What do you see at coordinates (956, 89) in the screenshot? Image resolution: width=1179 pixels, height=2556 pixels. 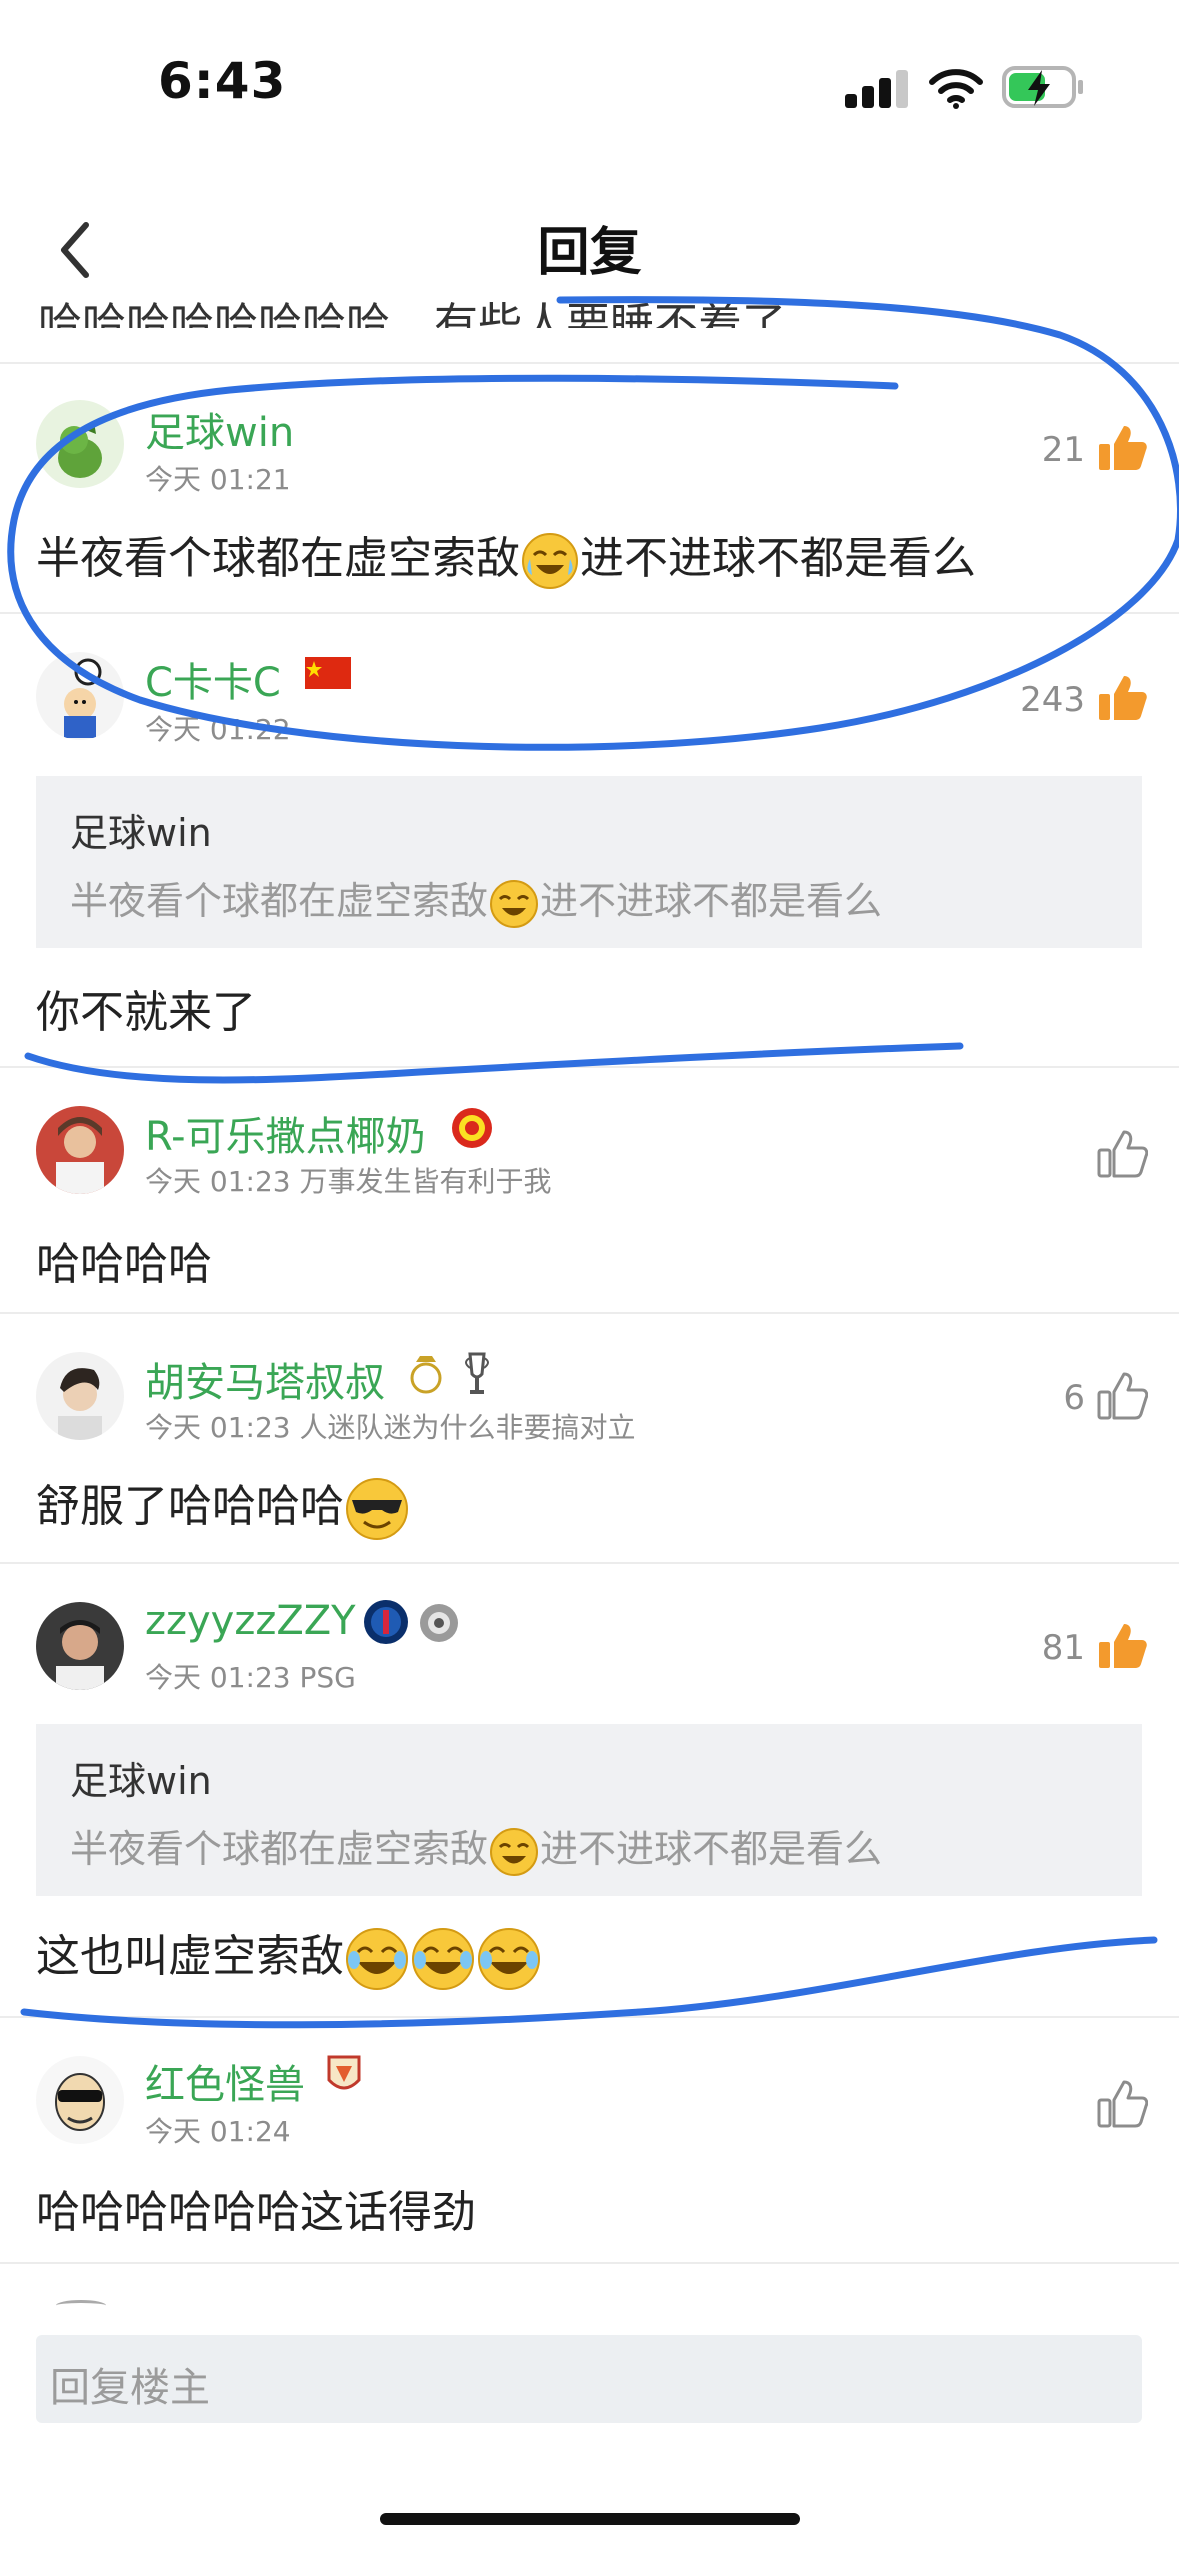 I see `wifi-icon` at bounding box center [956, 89].